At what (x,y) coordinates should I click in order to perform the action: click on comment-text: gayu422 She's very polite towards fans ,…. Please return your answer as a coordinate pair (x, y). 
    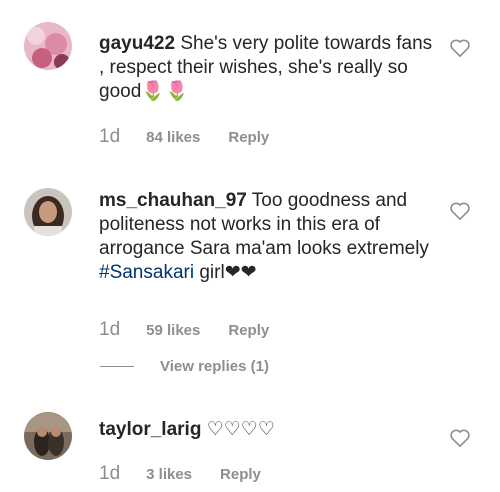
    Looking at the image, I should click on (269, 68).